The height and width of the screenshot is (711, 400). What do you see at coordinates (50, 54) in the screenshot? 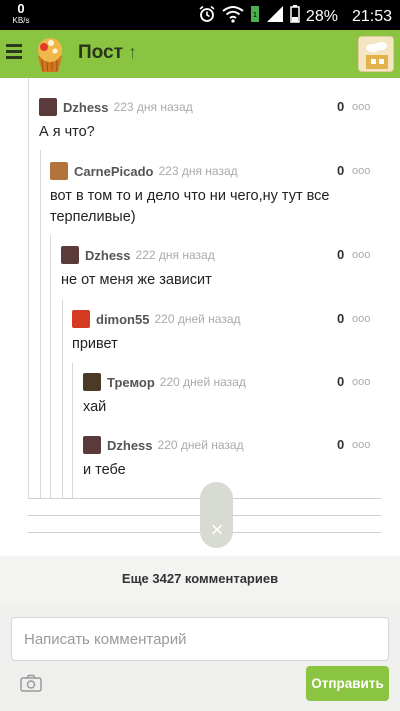
I see `cupcake-logo-icon` at bounding box center [50, 54].